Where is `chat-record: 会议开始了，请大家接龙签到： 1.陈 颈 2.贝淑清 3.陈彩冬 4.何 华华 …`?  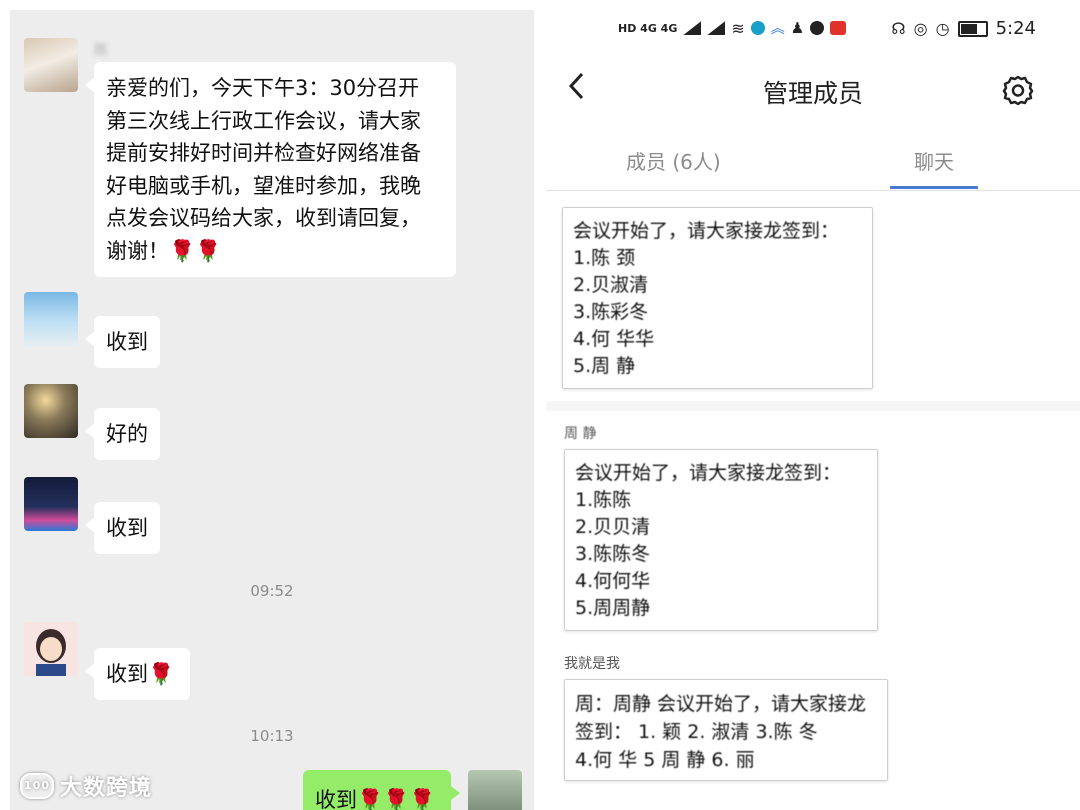 chat-record: 会议开始了，请大家接龙签到： 1.陈 颈 2.贝淑清 3.陈彩冬 4.何 华华 … is located at coordinates (813, 296).